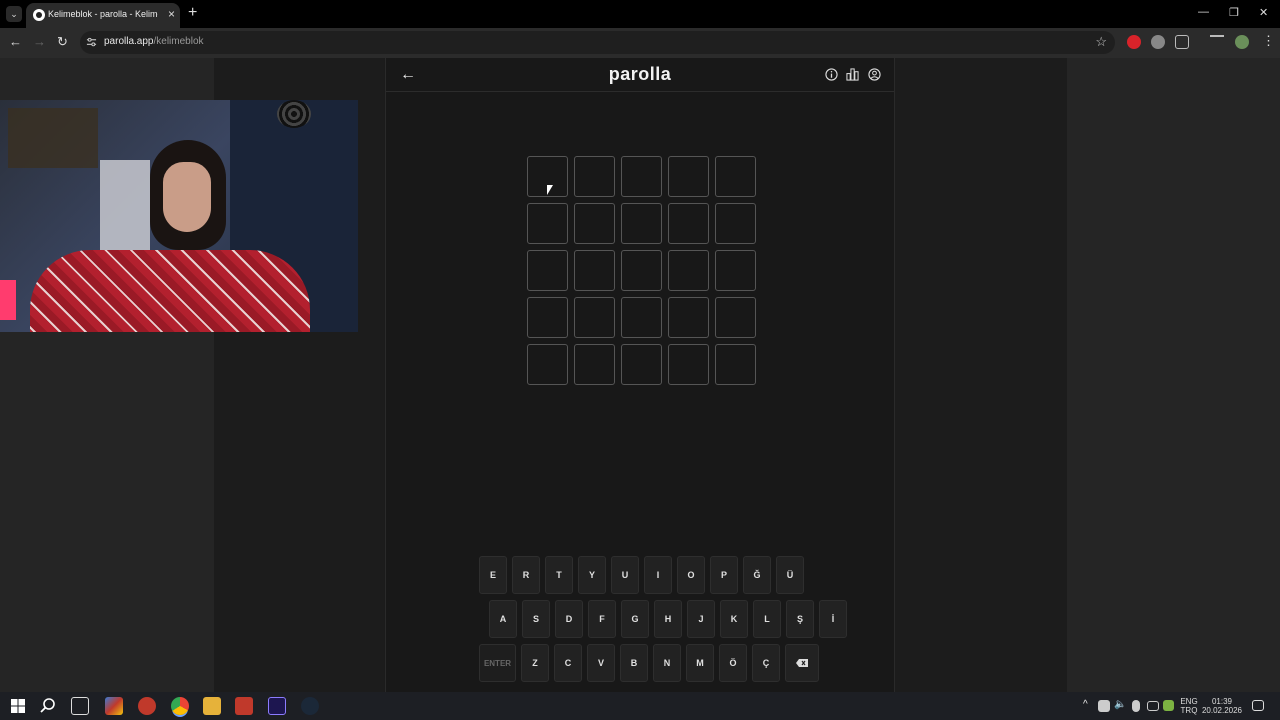 The height and width of the screenshot is (720, 1280). I want to click on key-s: S, so click(536, 619).